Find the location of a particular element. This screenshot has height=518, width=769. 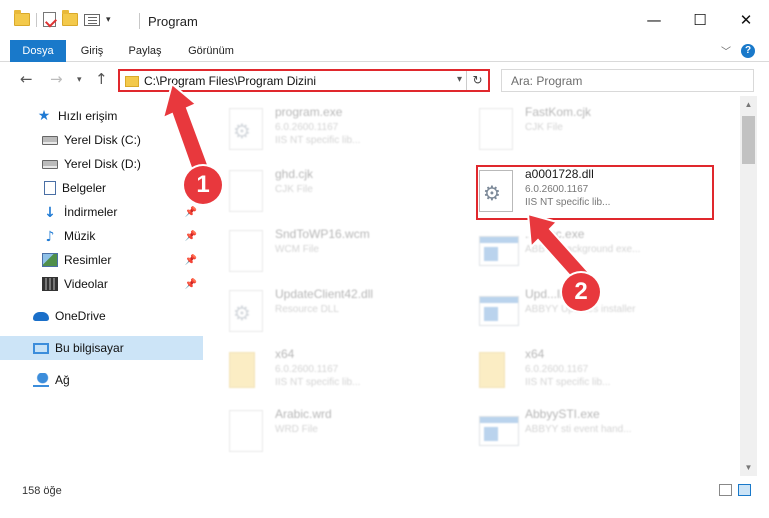

documents-icon is located at coordinates (50, 188).